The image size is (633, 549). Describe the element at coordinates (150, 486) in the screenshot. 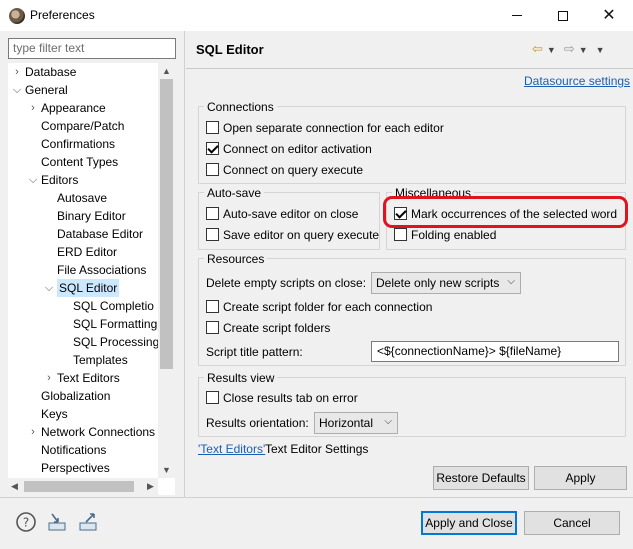

I see `scroll-right-icon: ▶` at that location.